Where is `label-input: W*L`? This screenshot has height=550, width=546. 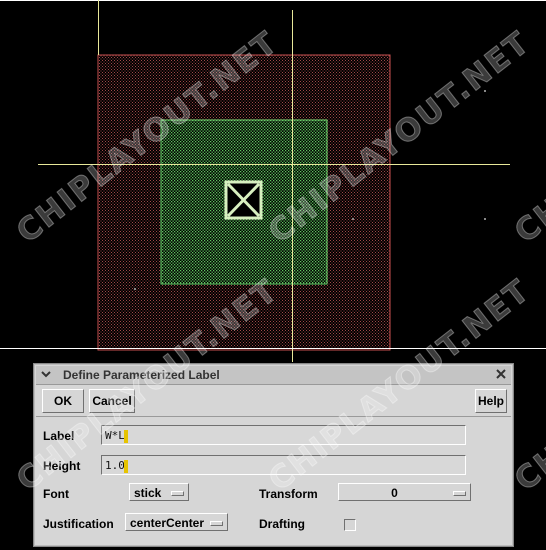
label-input: W*L is located at coordinates (283, 435).